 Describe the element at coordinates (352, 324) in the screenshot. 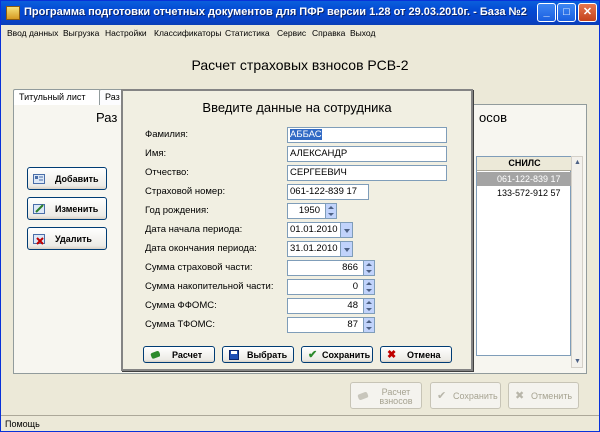

I see `tfoms-value: 87` at that location.